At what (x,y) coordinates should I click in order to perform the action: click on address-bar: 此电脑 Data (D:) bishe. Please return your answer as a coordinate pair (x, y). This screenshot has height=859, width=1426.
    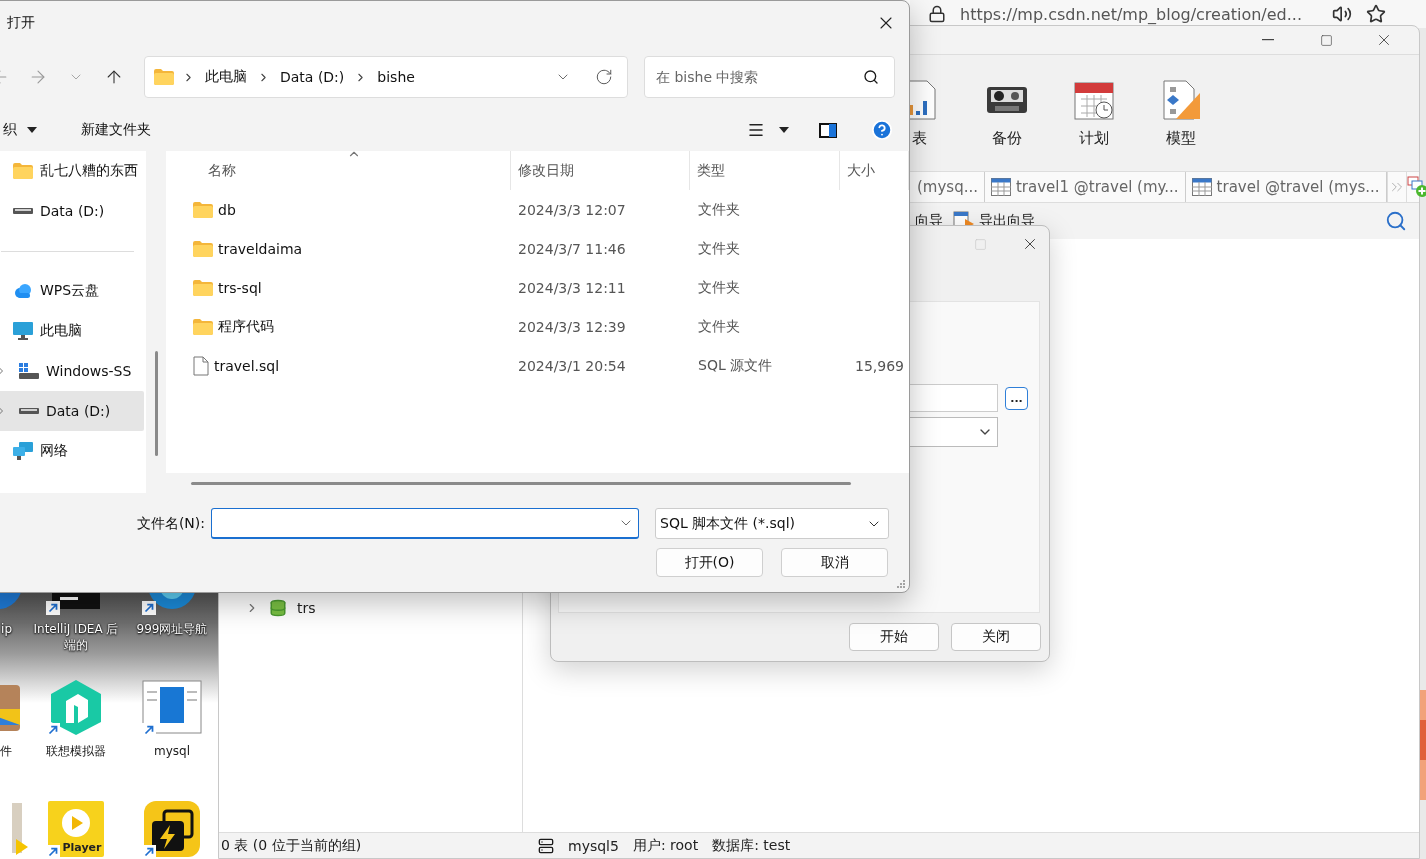
    Looking at the image, I should click on (386, 77).